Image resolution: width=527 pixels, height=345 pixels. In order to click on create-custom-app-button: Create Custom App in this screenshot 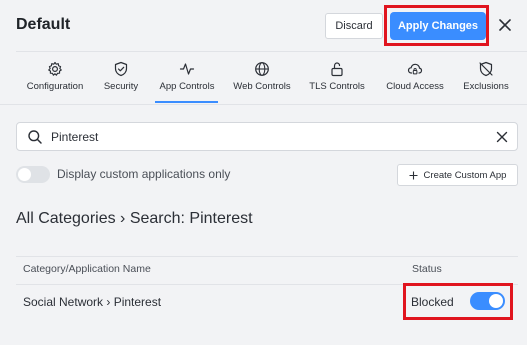, I will do `click(457, 175)`.